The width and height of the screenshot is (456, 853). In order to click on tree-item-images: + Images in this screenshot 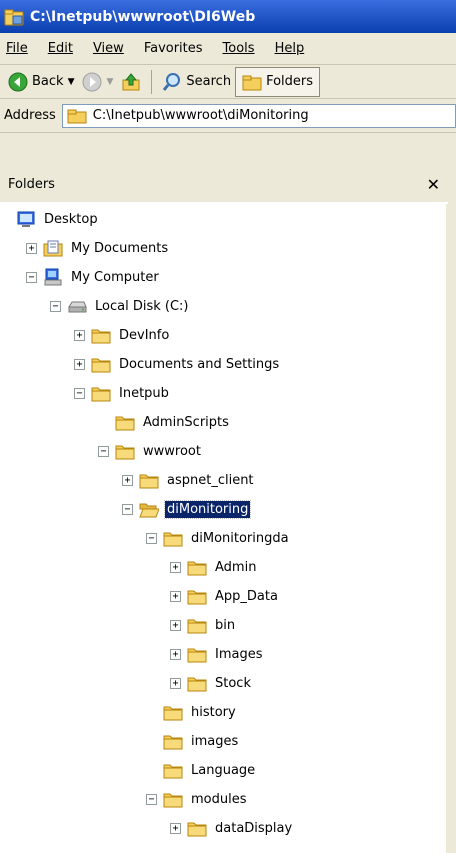, I will do `click(217, 654)`.